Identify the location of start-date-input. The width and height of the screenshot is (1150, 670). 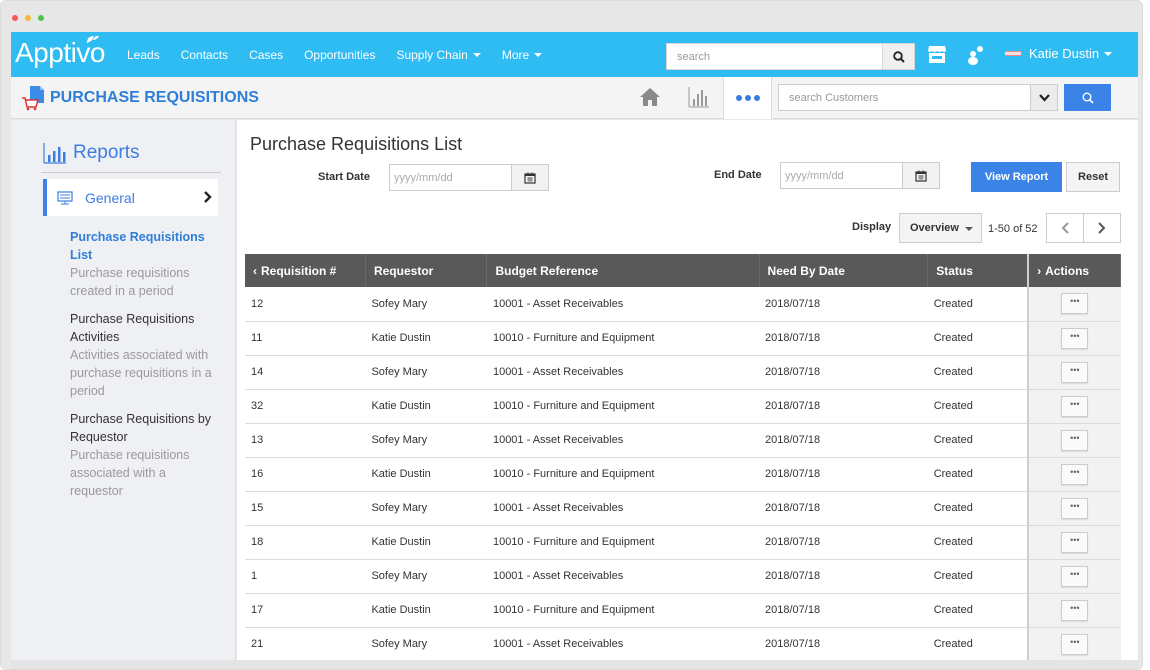
(450, 177).